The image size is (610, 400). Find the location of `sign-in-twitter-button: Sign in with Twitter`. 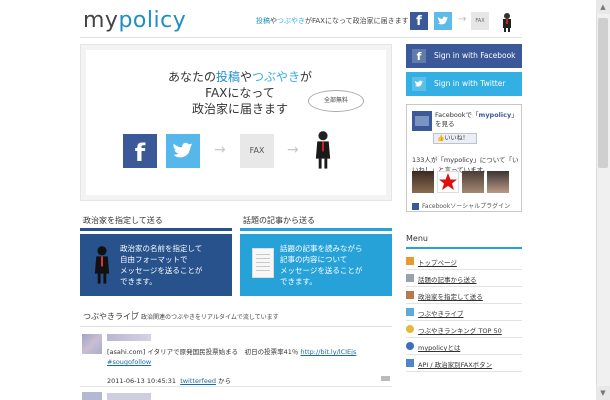

sign-in-twitter-button: Sign in with Twitter is located at coordinates (464, 84).